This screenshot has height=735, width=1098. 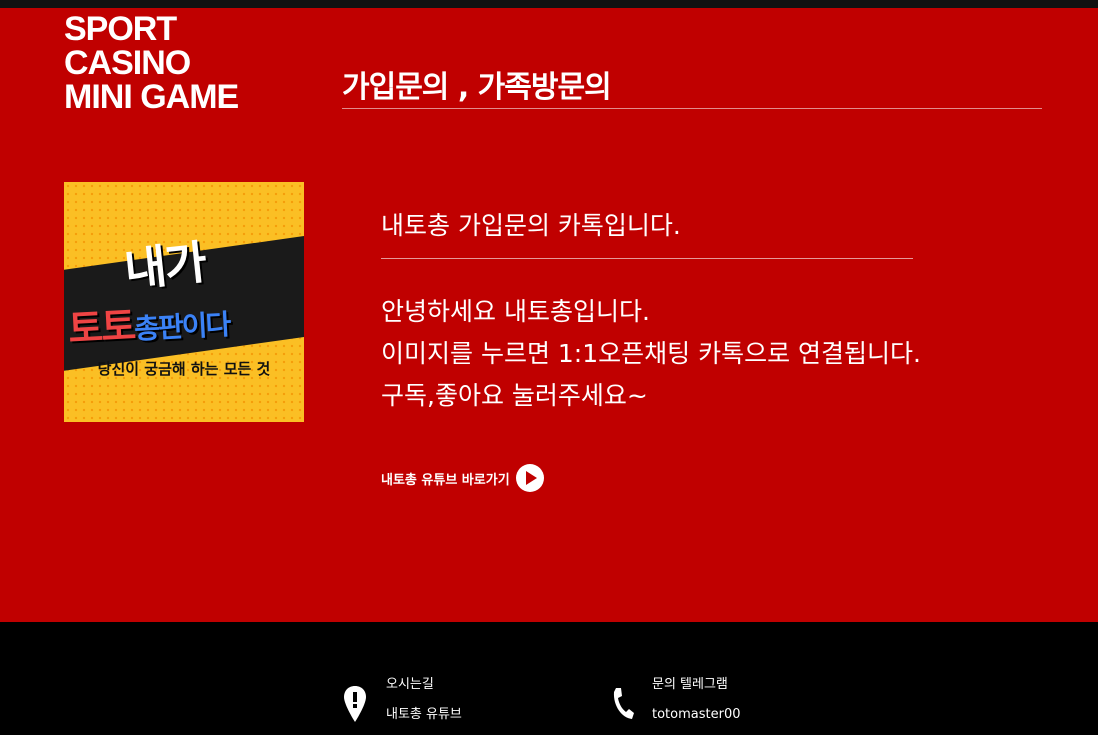 I want to click on footer-location: 오시는길 내토총 유튜브, so click(x=402, y=700).